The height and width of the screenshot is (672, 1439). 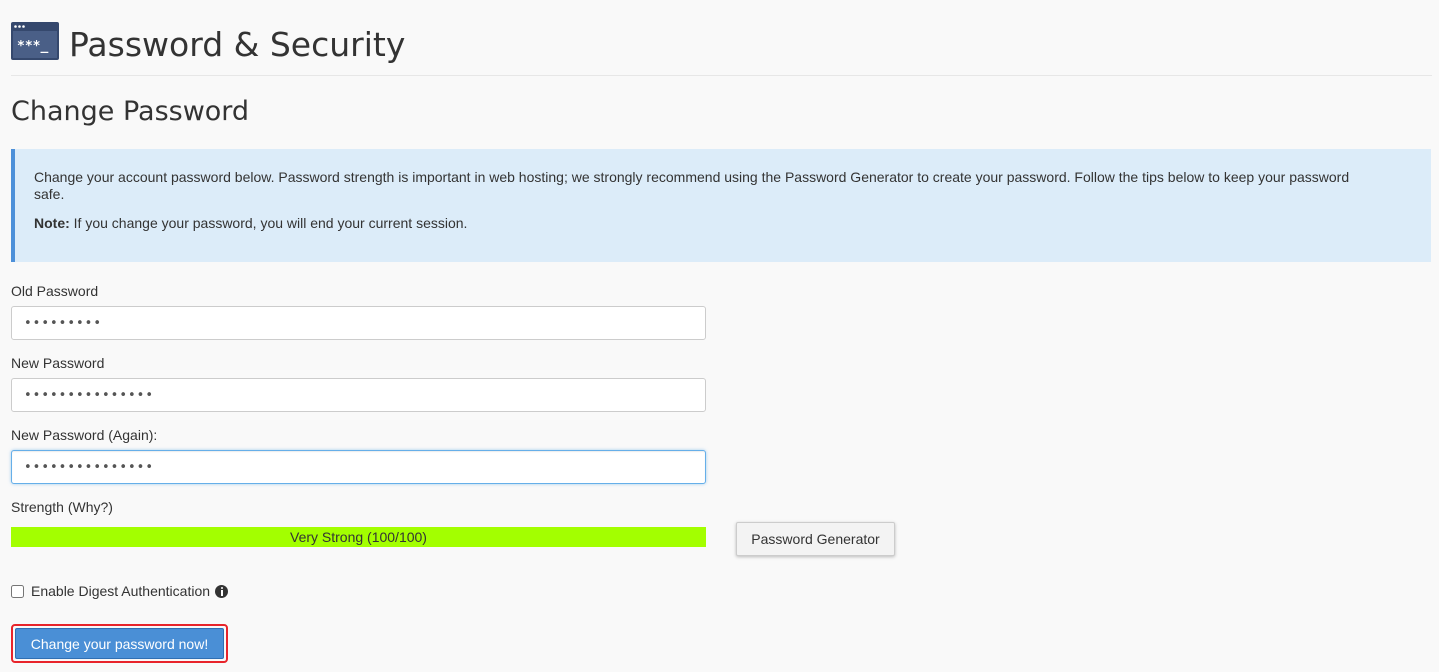 What do you see at coordinates (58, 363) in the screenshot?
I see `new-password-label: New Password` at bounding box center [58, 363].